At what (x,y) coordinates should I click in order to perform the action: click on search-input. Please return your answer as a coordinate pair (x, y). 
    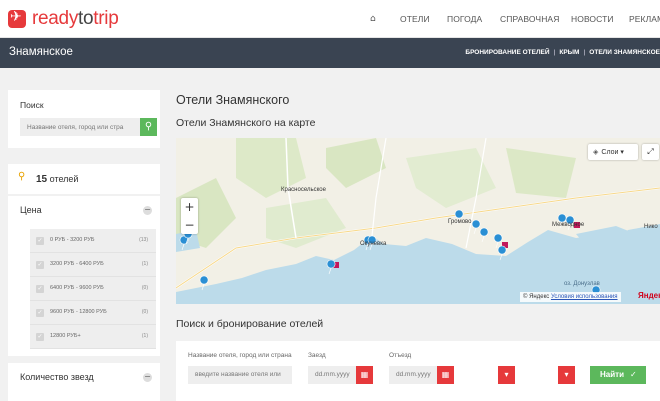
    Looking at the image, I should click on (80, 127).